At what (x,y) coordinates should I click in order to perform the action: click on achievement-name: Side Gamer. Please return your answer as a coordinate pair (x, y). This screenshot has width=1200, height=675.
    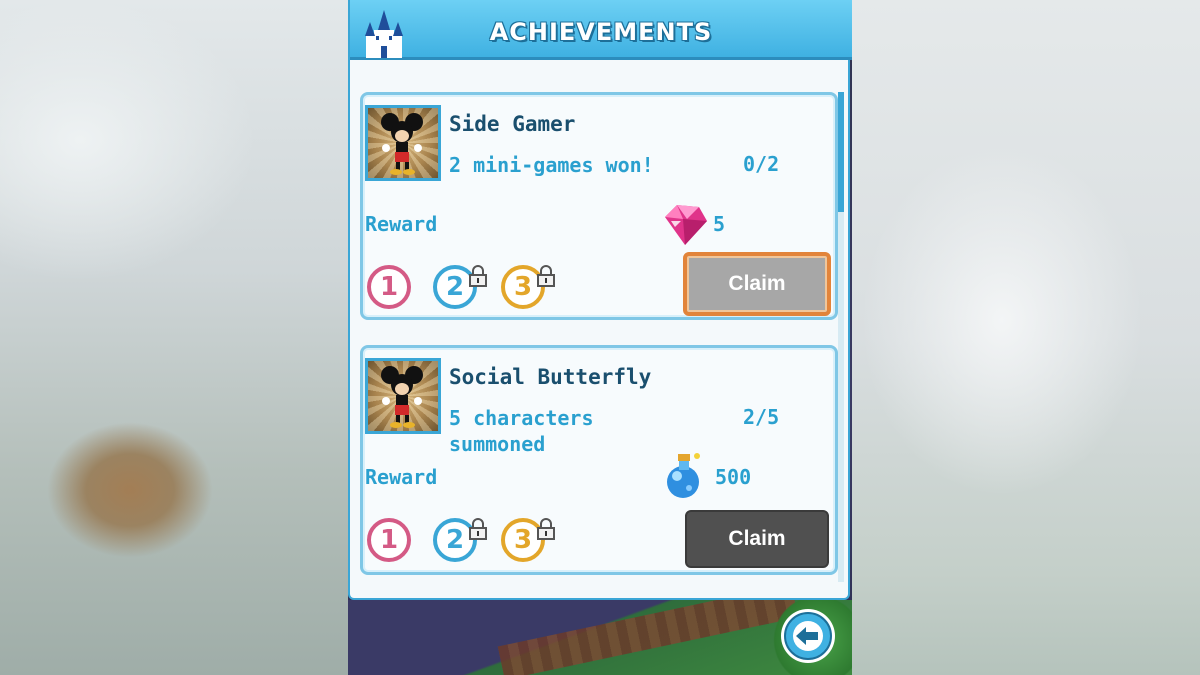
    Looking at the image, I should click on (512, 124).